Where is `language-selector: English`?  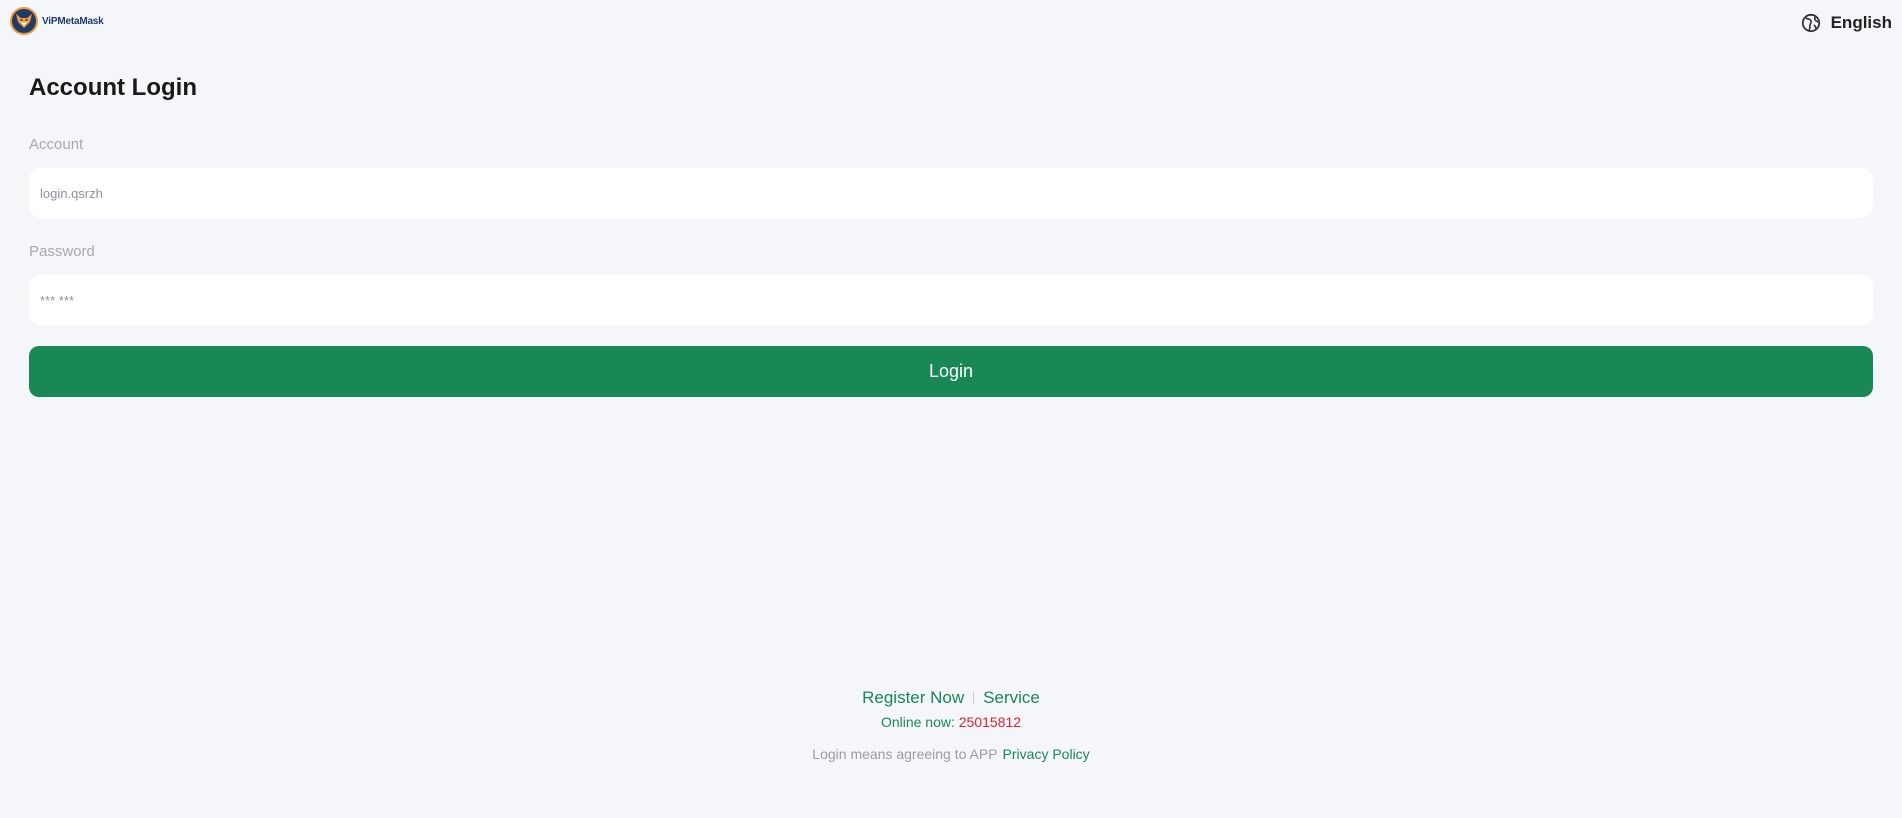 language-selector: English is located at coordinates (1846, 23).